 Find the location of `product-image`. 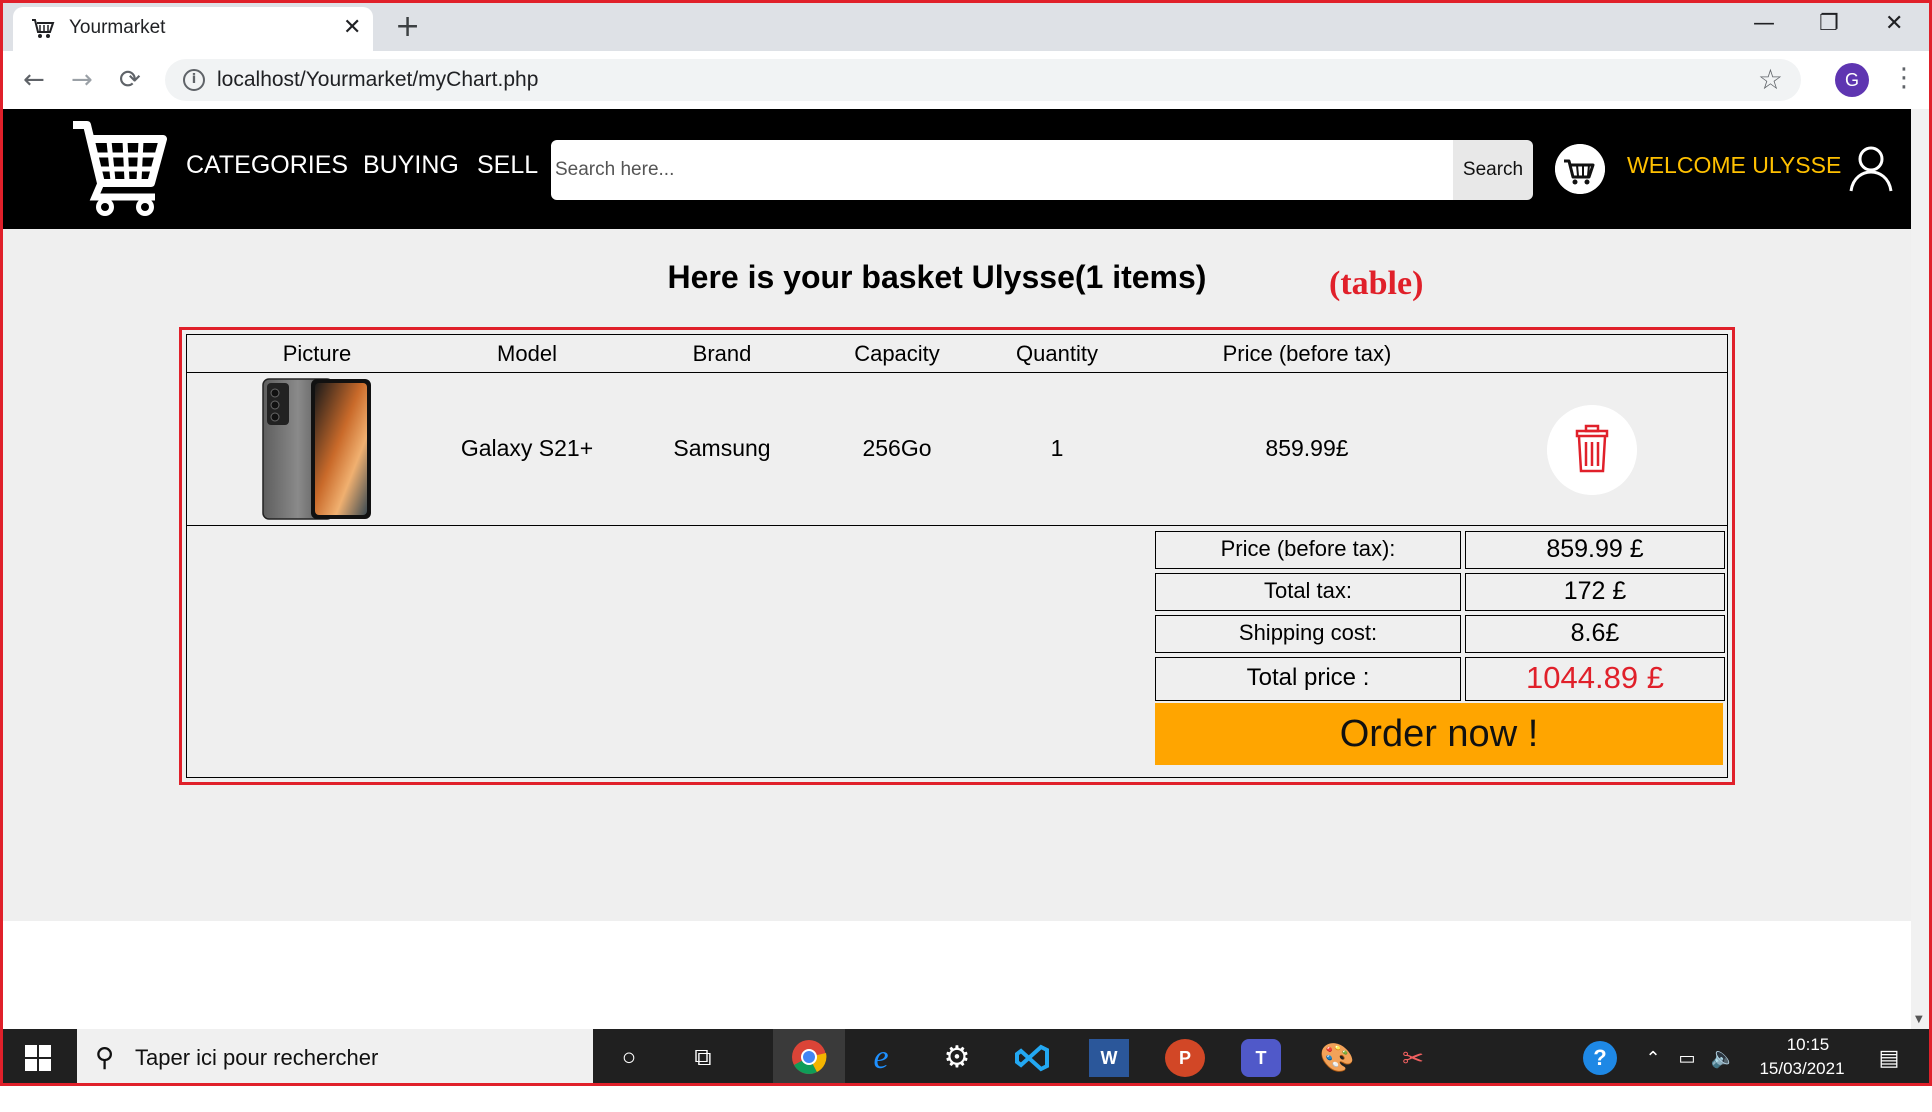

product-image is located at coordinates (317, 449).